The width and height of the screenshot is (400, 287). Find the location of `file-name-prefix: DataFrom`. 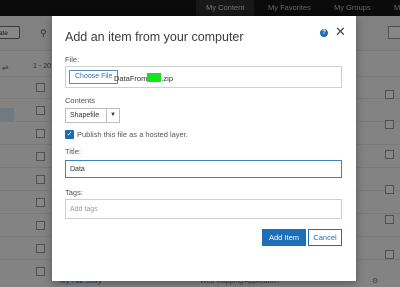

file-name-prefix: DataFrom is located at coordinates (131, 78).